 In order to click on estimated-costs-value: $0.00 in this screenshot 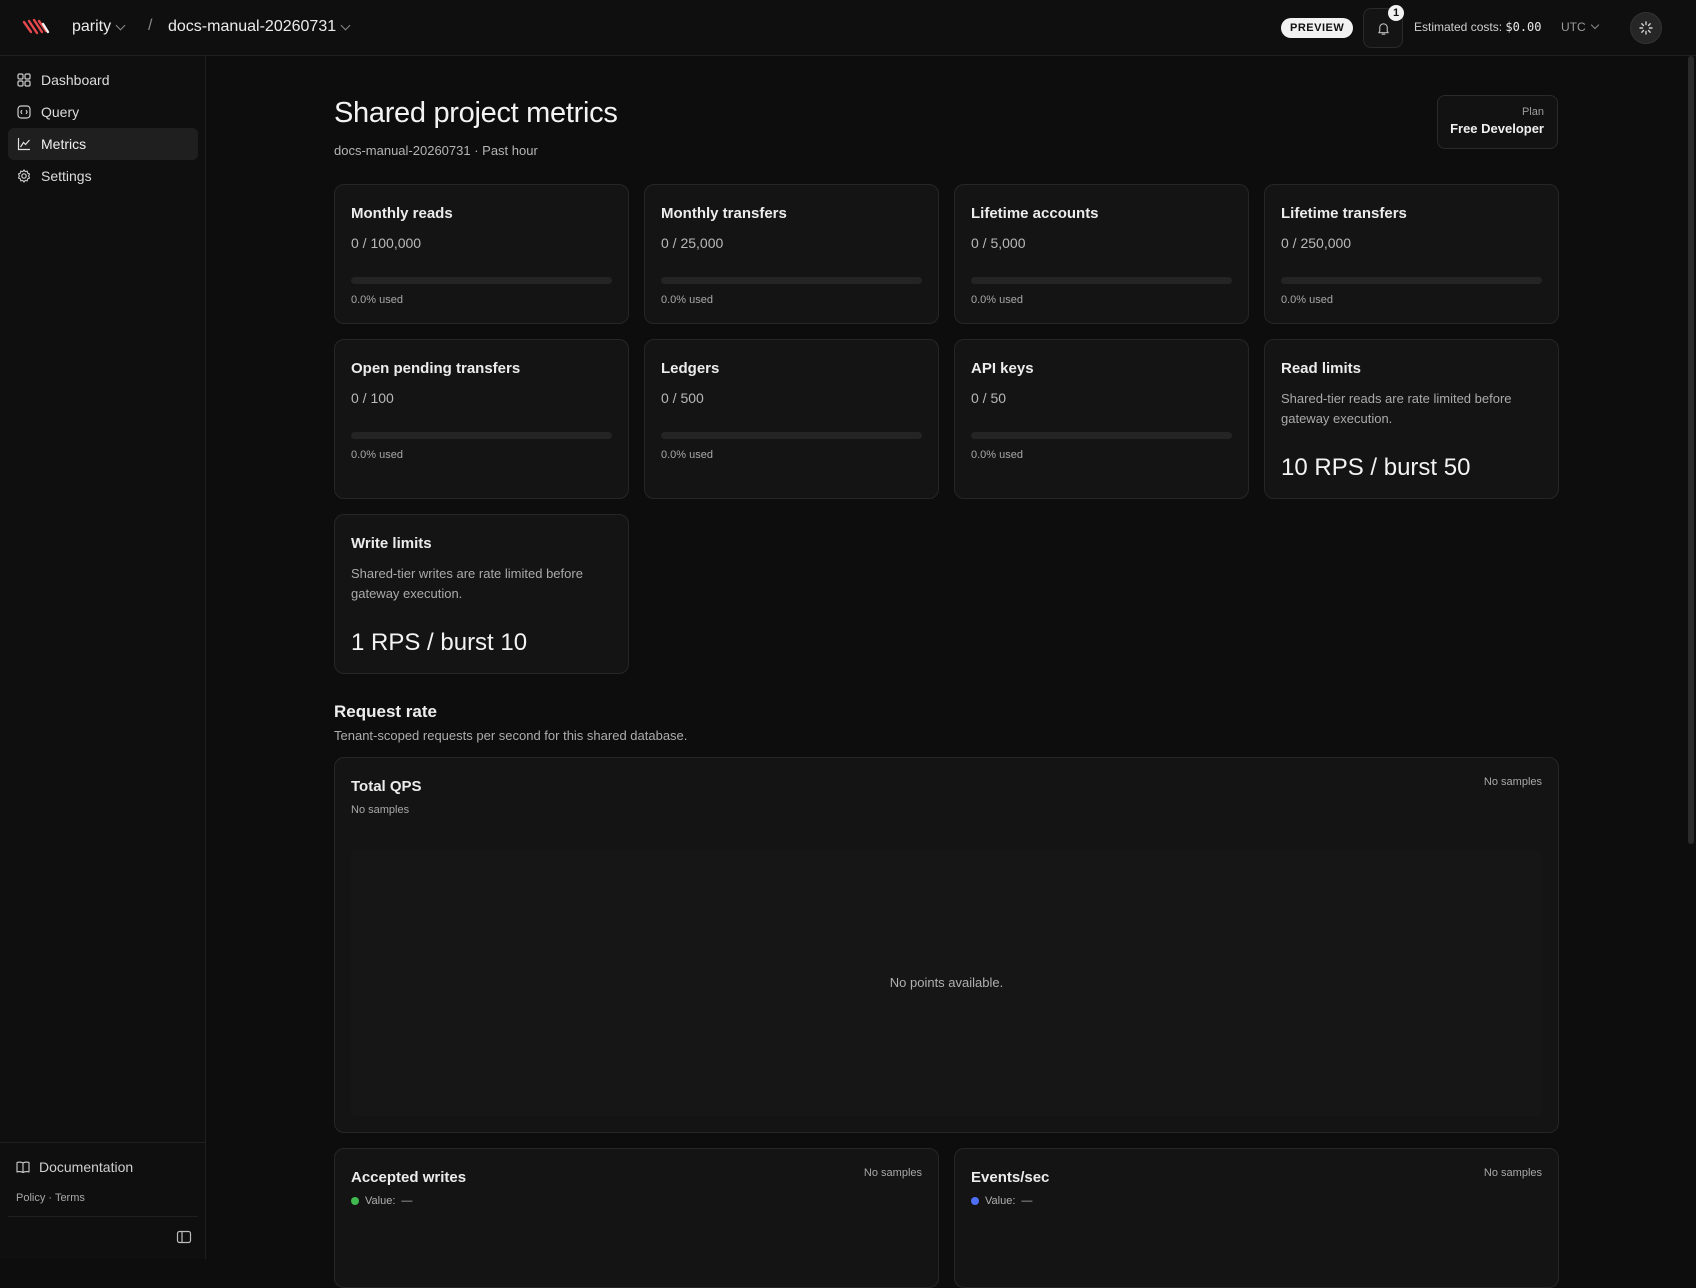, I will do `click(1523, 27)`.